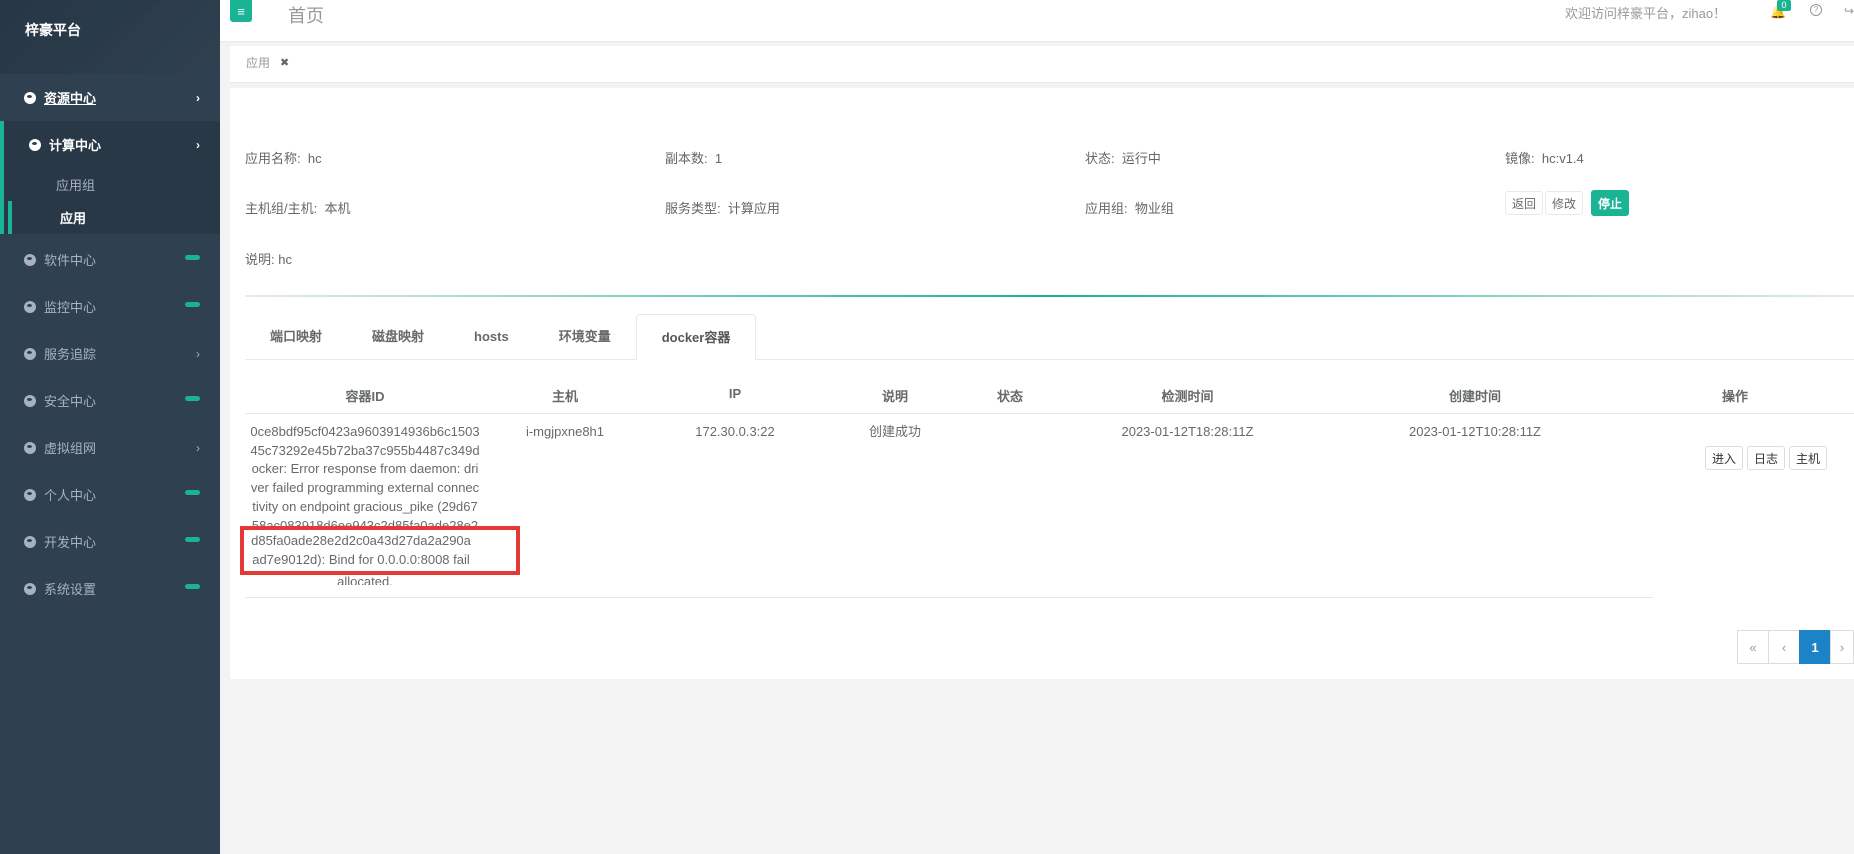 The height and width of the screenshot is (854, 1854). Describe the element at coordinates (110, 494) in the screenshot. I see `sidebar-item-personal: 个人中心` at that location.